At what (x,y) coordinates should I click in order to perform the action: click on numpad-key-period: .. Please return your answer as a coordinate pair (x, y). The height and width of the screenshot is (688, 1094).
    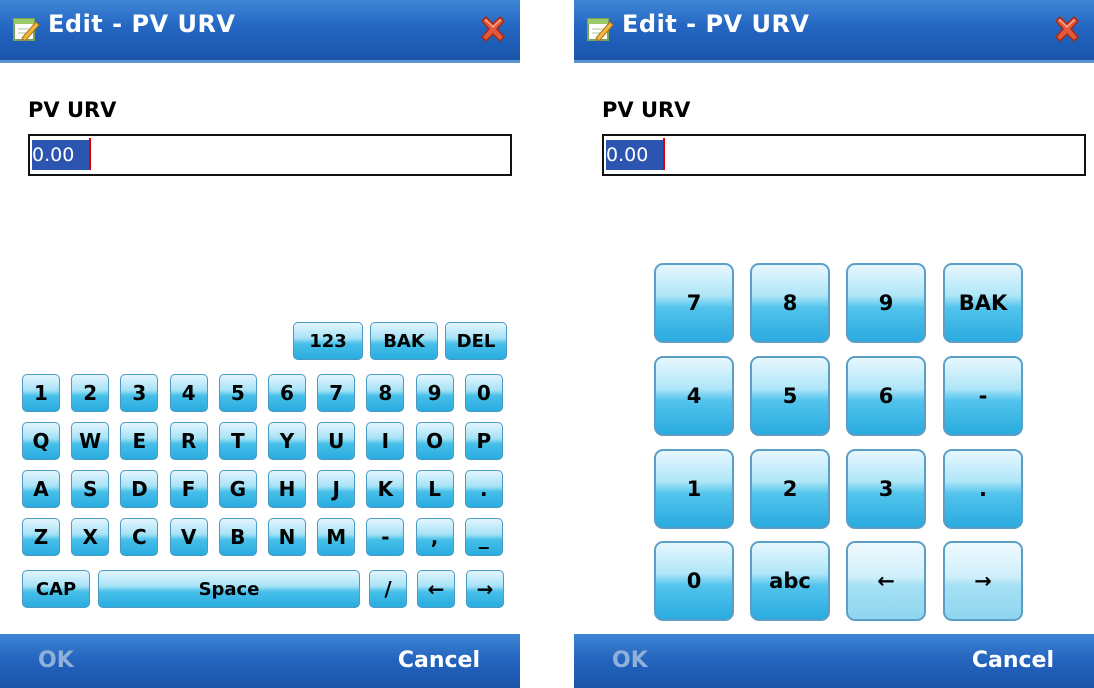
    Looking at the image, I should click on (983, 489).